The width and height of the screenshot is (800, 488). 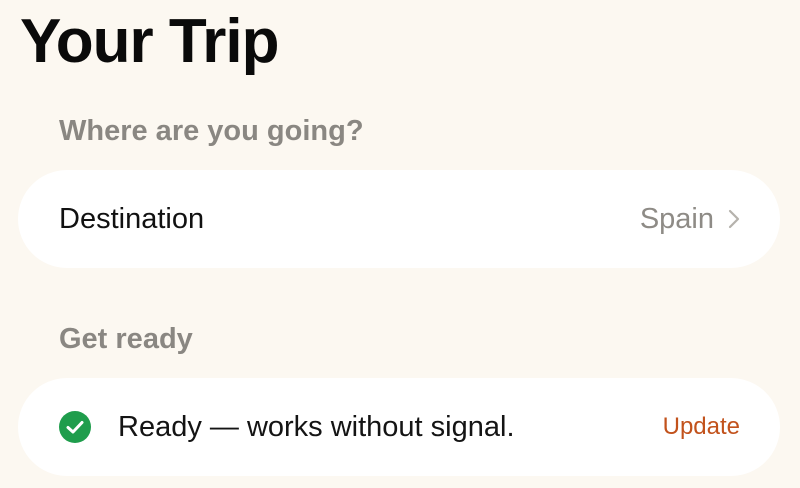 What do you see at coordinates (150, 41) in the screenshot?
I see `page-title: Your Trip` at bounding box center [150, 41].